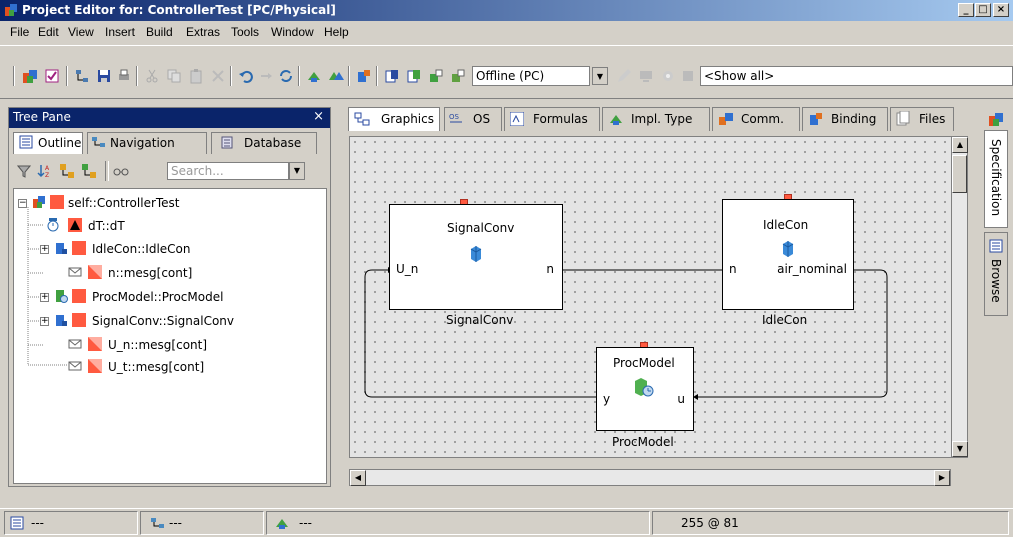 The width and height of the screenshot is (1013, 537). What do you see at coordinates (106, 226) in the screenshot?
I see `tree-row-label: dT::dT` at bounding box center [106, 226].